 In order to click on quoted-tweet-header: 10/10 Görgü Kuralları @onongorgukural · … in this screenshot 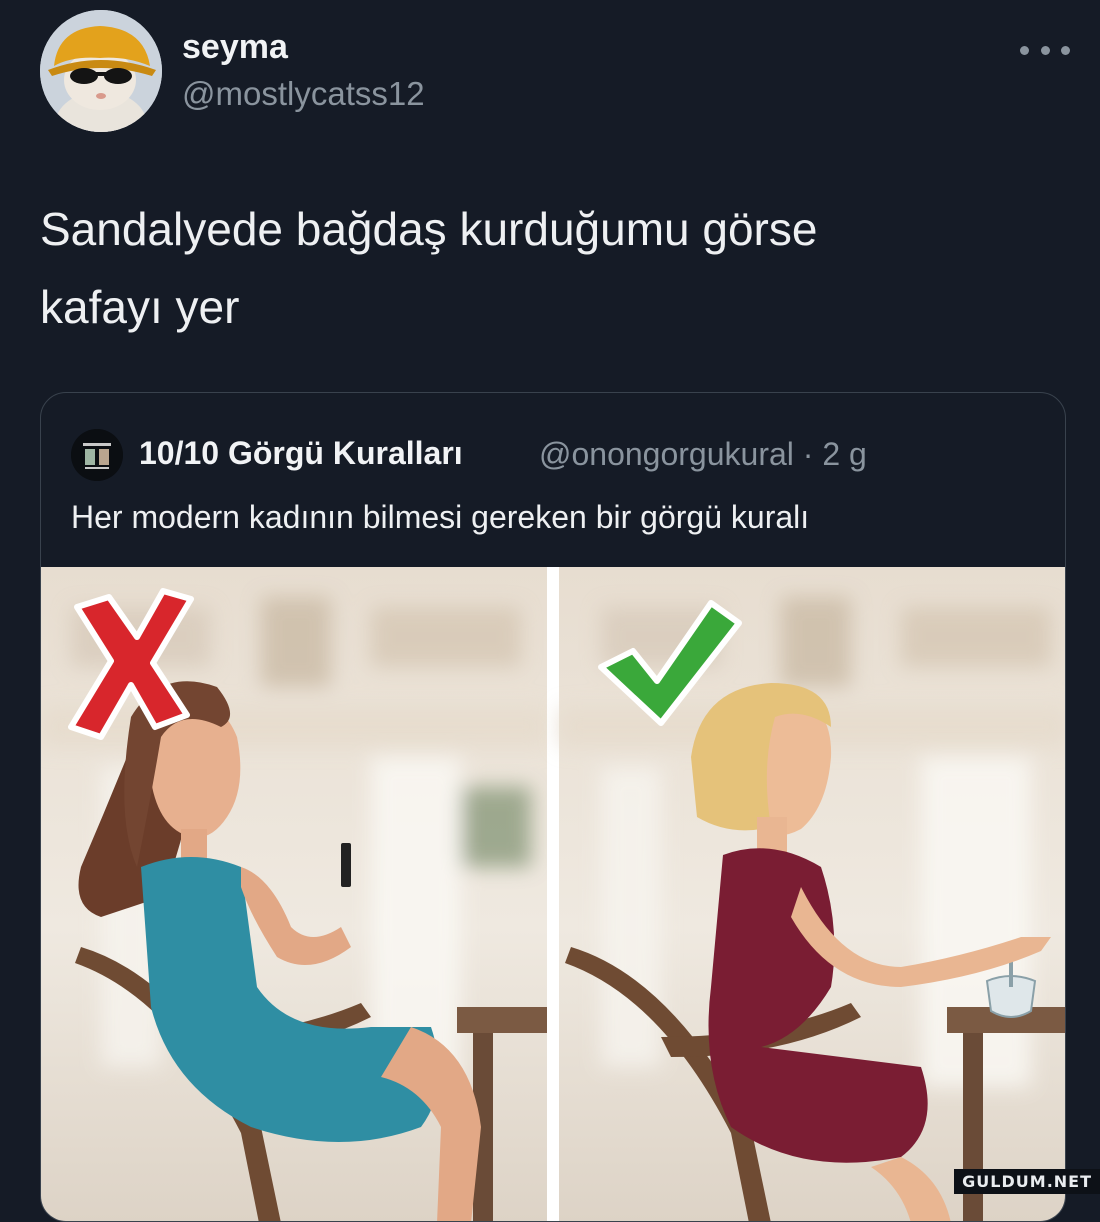, I will do `click(561, 455)`.